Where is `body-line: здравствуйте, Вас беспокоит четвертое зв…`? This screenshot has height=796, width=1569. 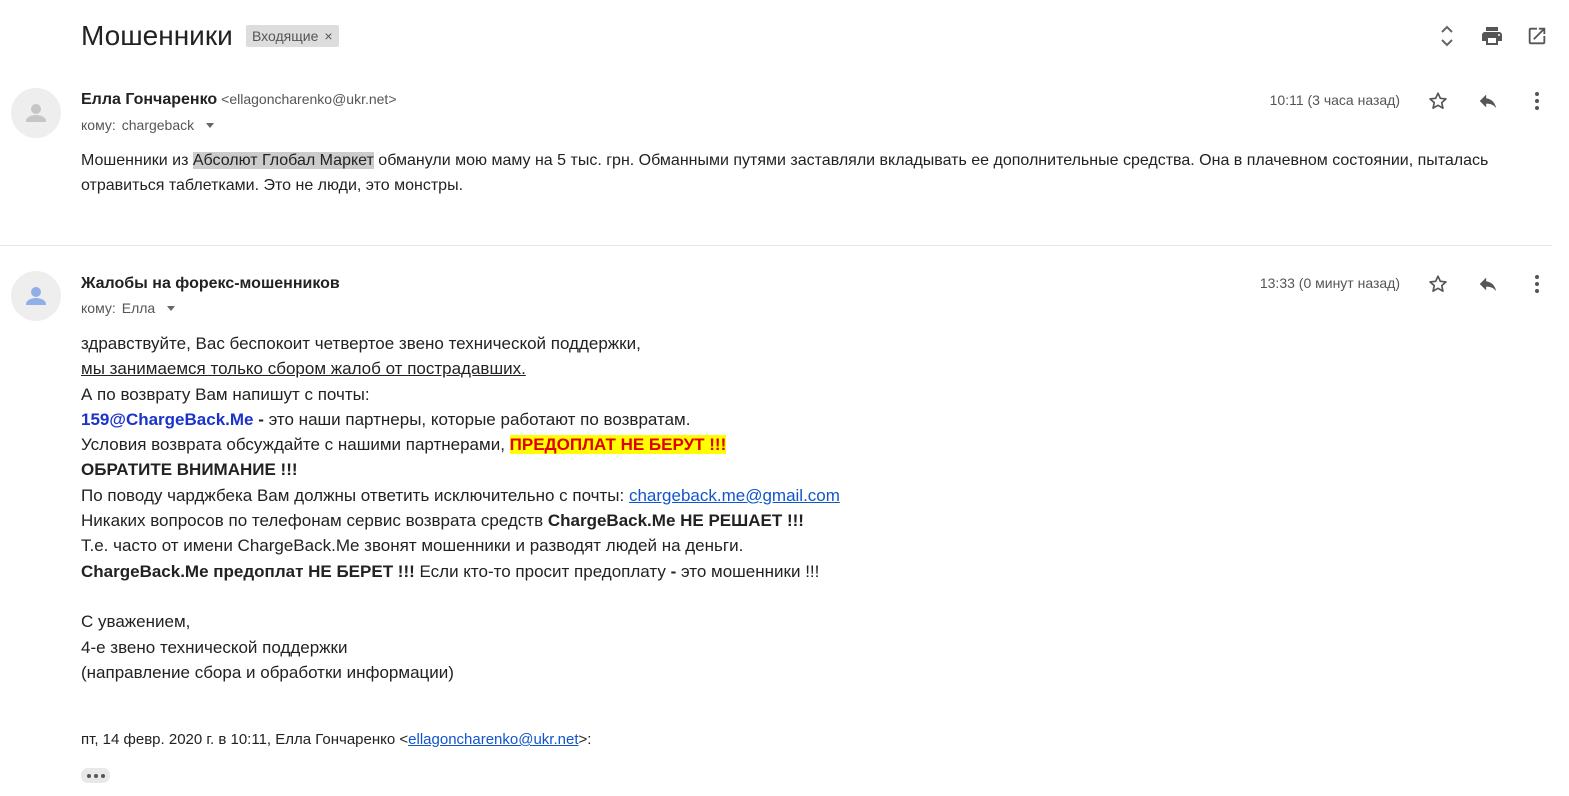
body-line: здравствуйте, Вас беспокоит четвертое зв… is located at coordinates (361, 343).